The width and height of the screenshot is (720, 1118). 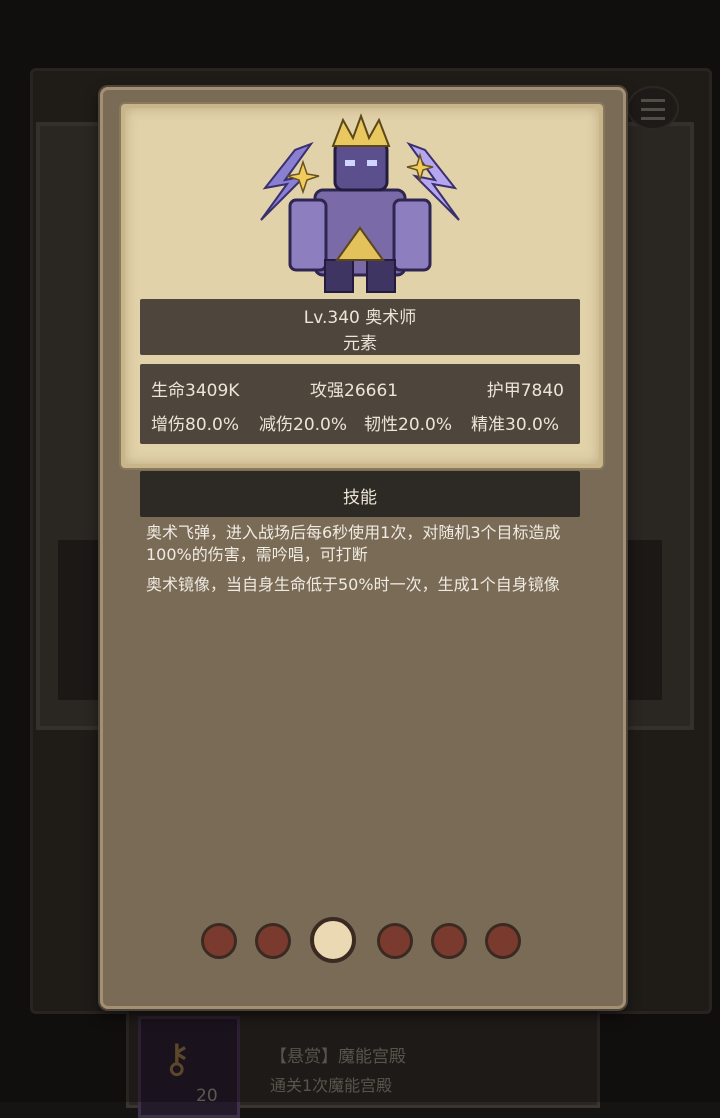 I want to click on skill-description-2: 奥术镜像，当自身生命低于50%时一次，生成1个自身镜像, so click(x=353, y=584).